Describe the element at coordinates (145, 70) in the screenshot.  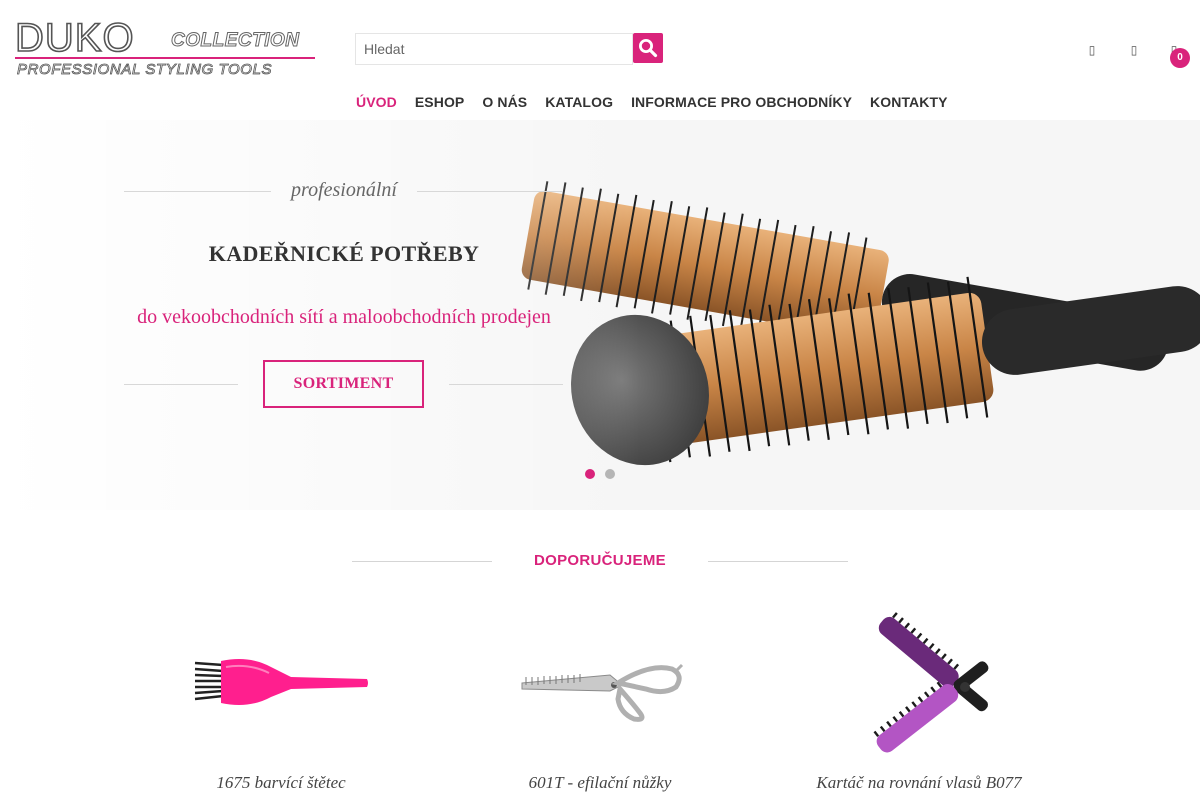
I see `logo-tagline: PROFESSIONAL STYLING TOOLS` at that location.